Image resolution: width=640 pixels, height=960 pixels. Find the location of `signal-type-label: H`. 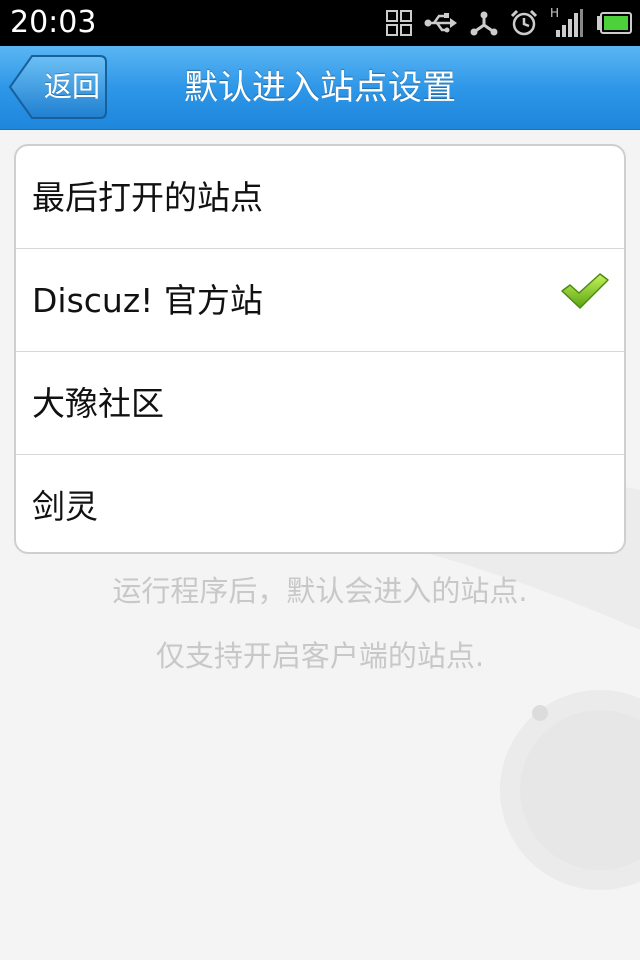

signal-type-label: H is located at coordinates (555, 13).